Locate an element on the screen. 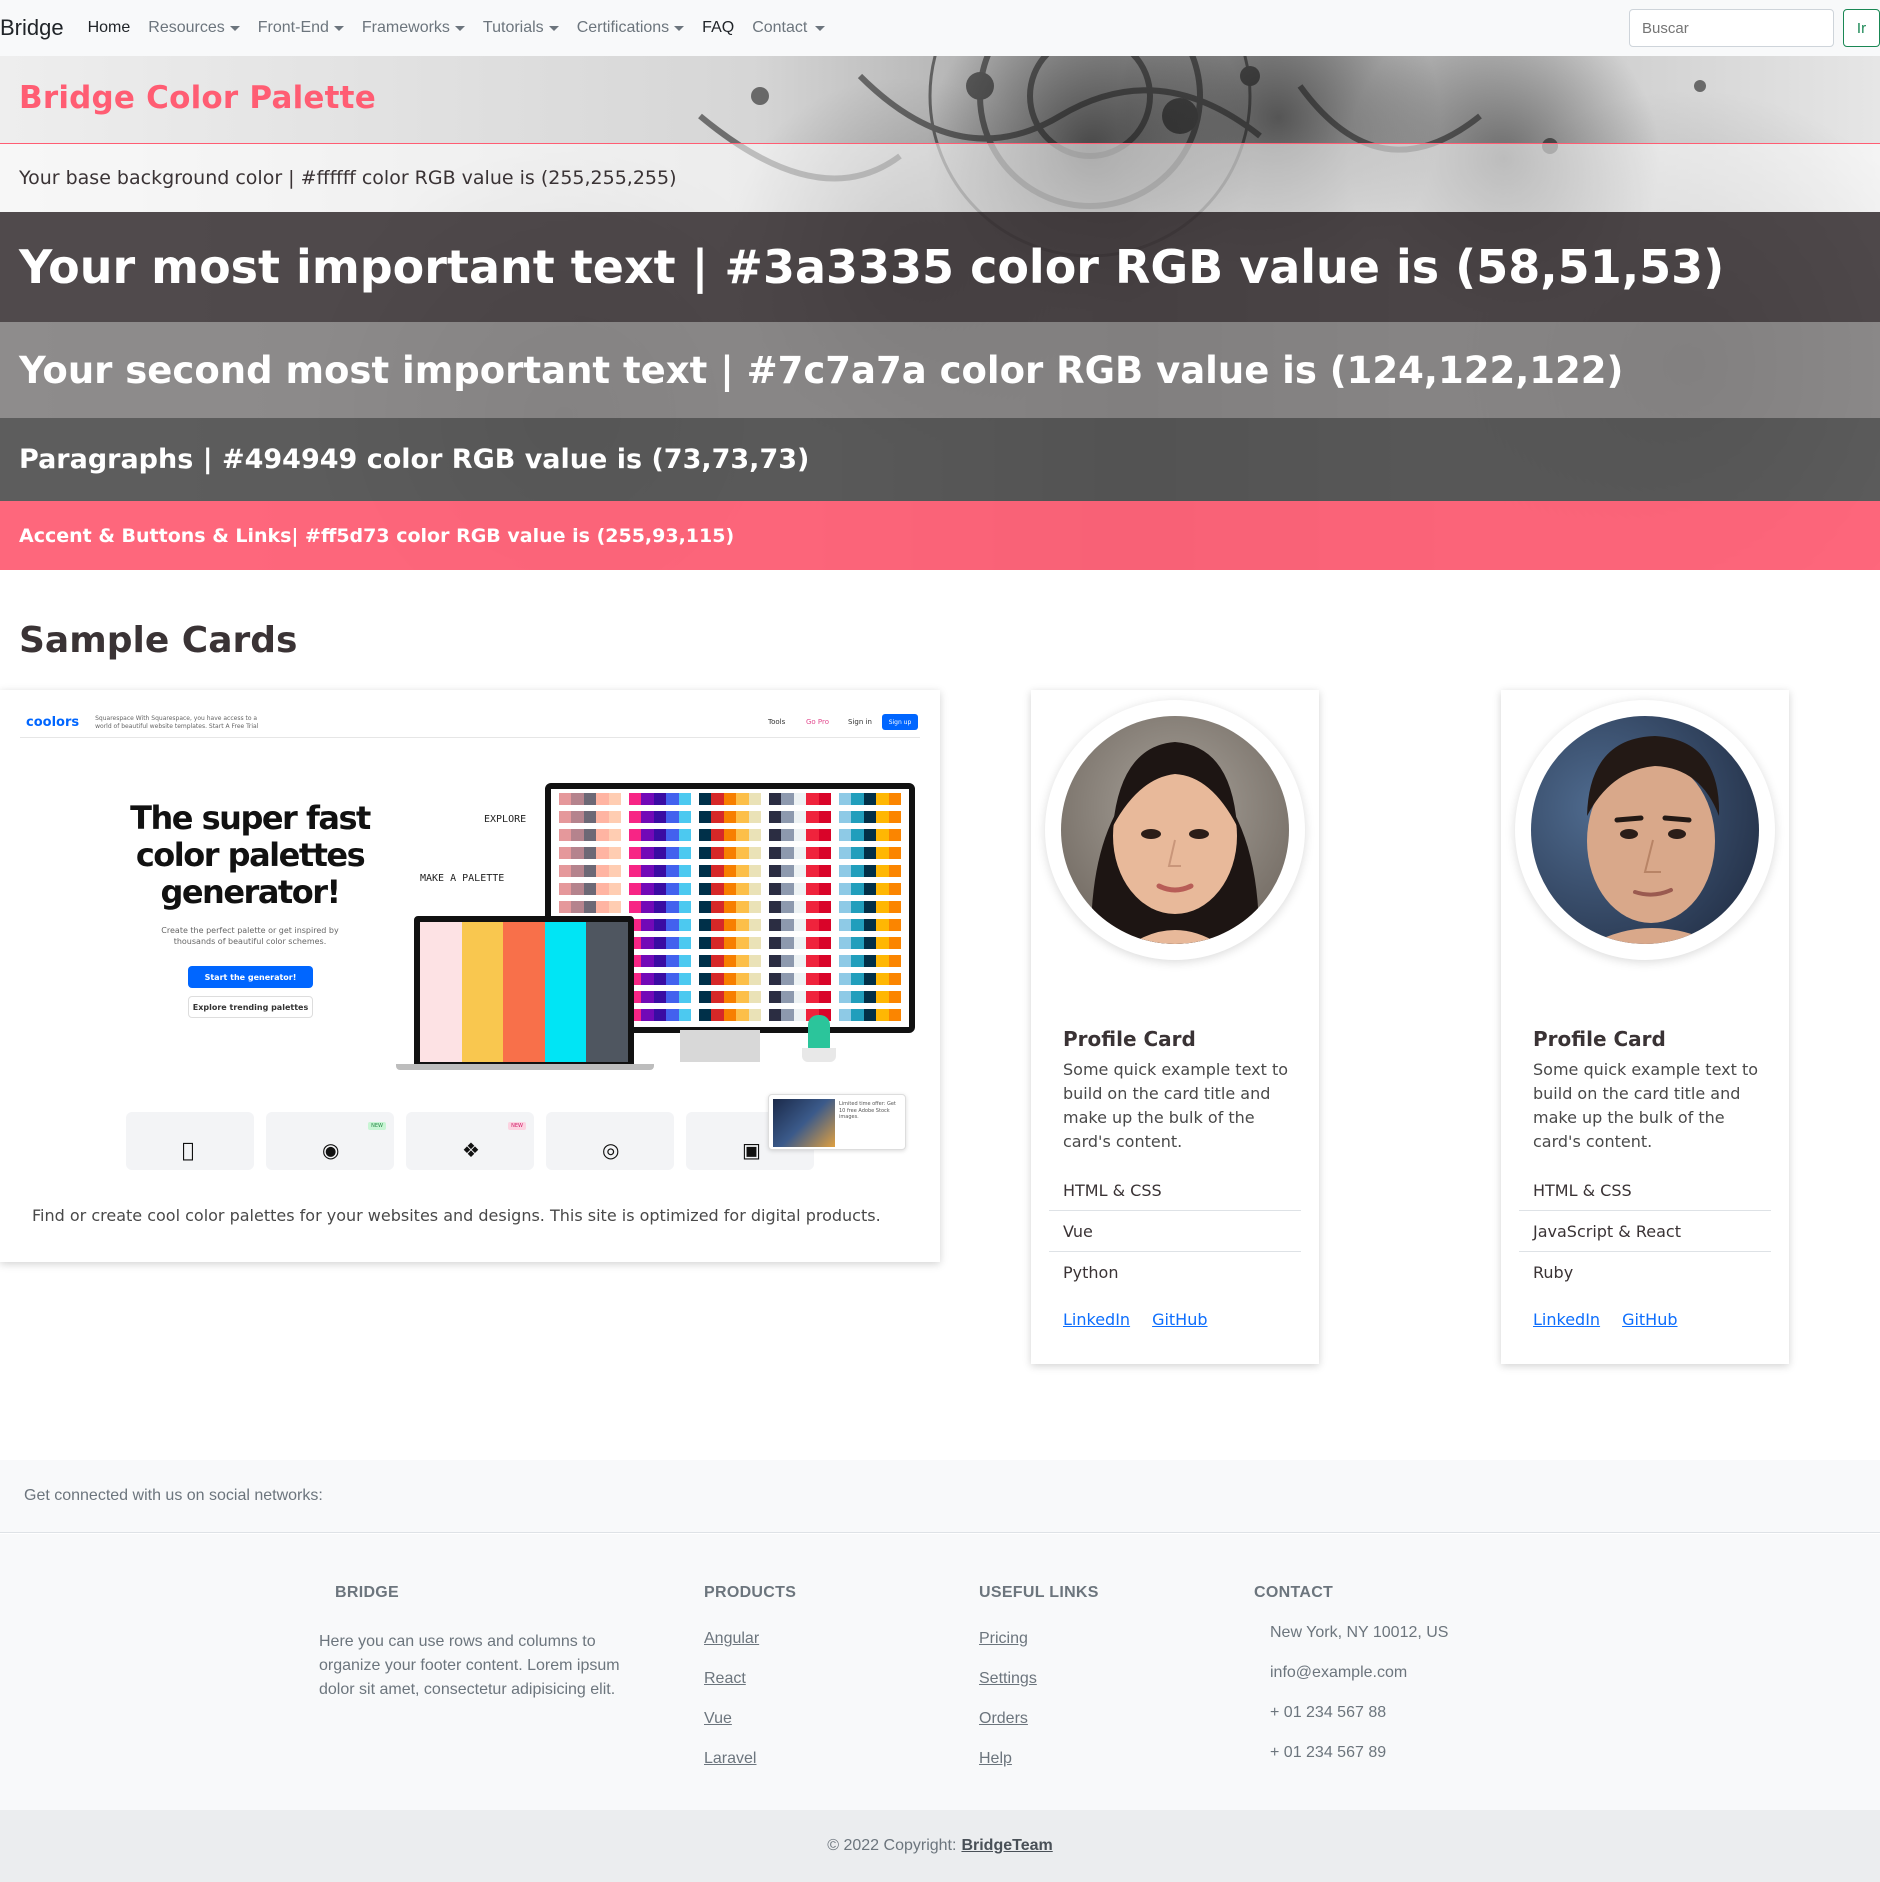 The width and height of the screenshot is (1880, 1882). avatar is located at coordinates (1645, 830).